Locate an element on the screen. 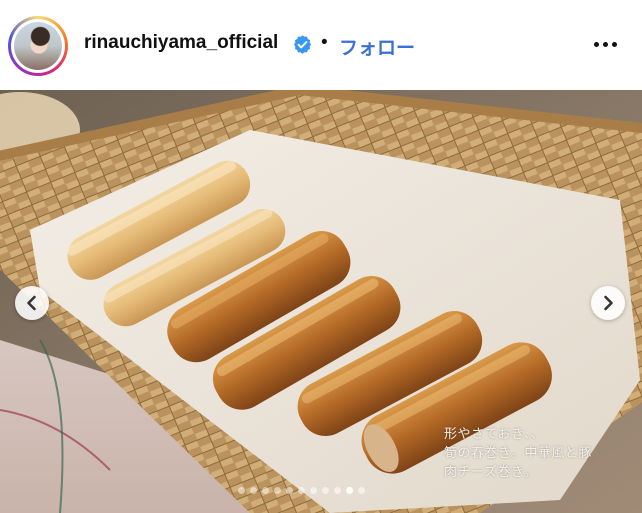  chevron-left-icon is located at coordinates (31, 303).